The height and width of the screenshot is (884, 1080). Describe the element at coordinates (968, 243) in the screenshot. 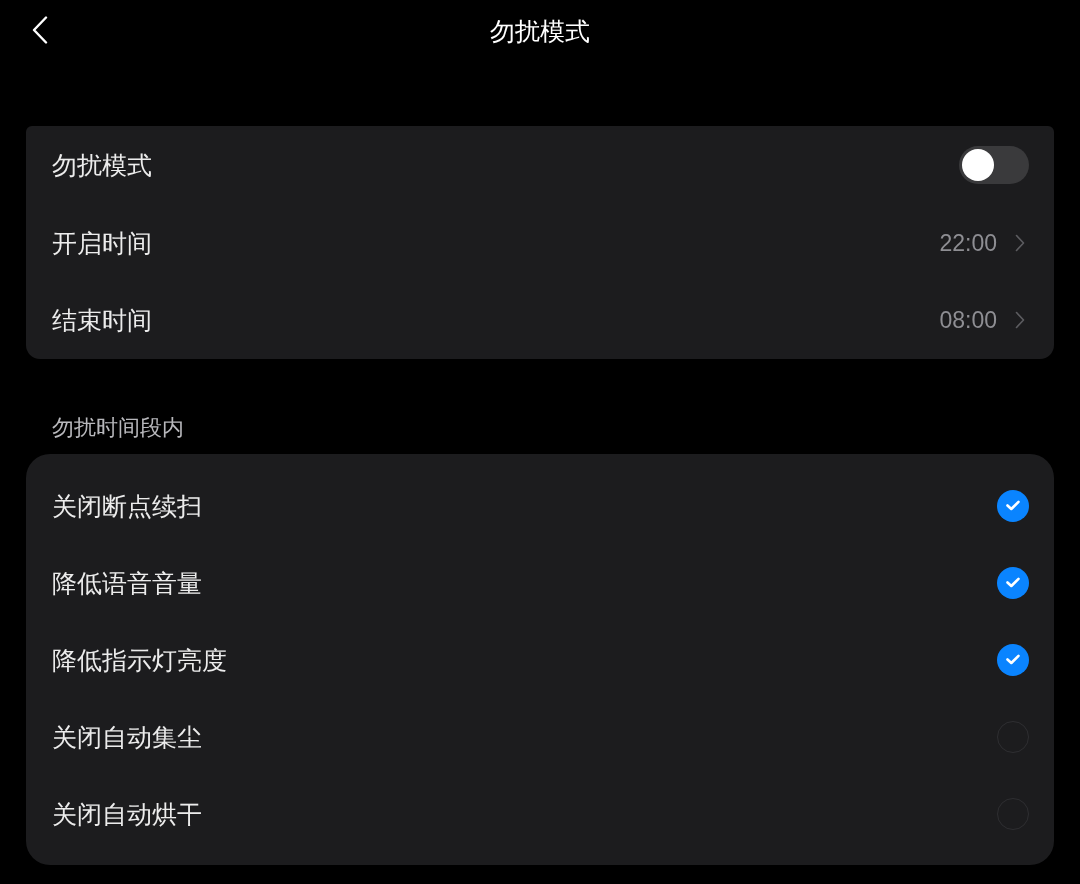

I see `time-value: 22:00` at that location.